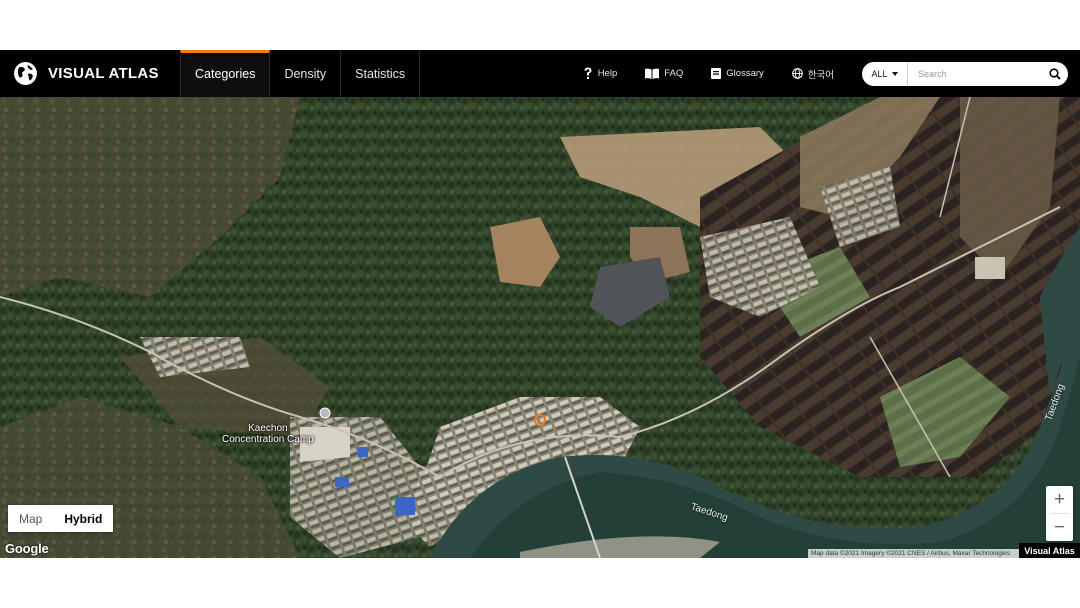 This screenshot has width=1080, height=608. What do you see at coordinates (820, 75) in the screenshot?
I see `language-label: 한국어` at bounding box center [820, 75].